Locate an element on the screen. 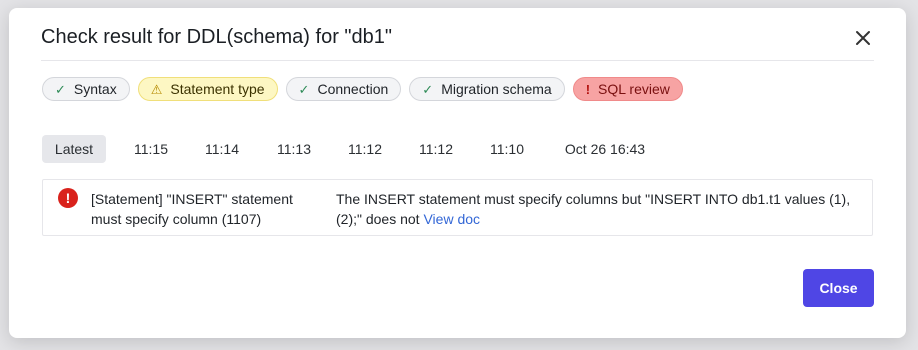 This screenshot has height=350, width=918. chip-migration-schema: ✓ Migration schema is located at coordinates (487, 89).